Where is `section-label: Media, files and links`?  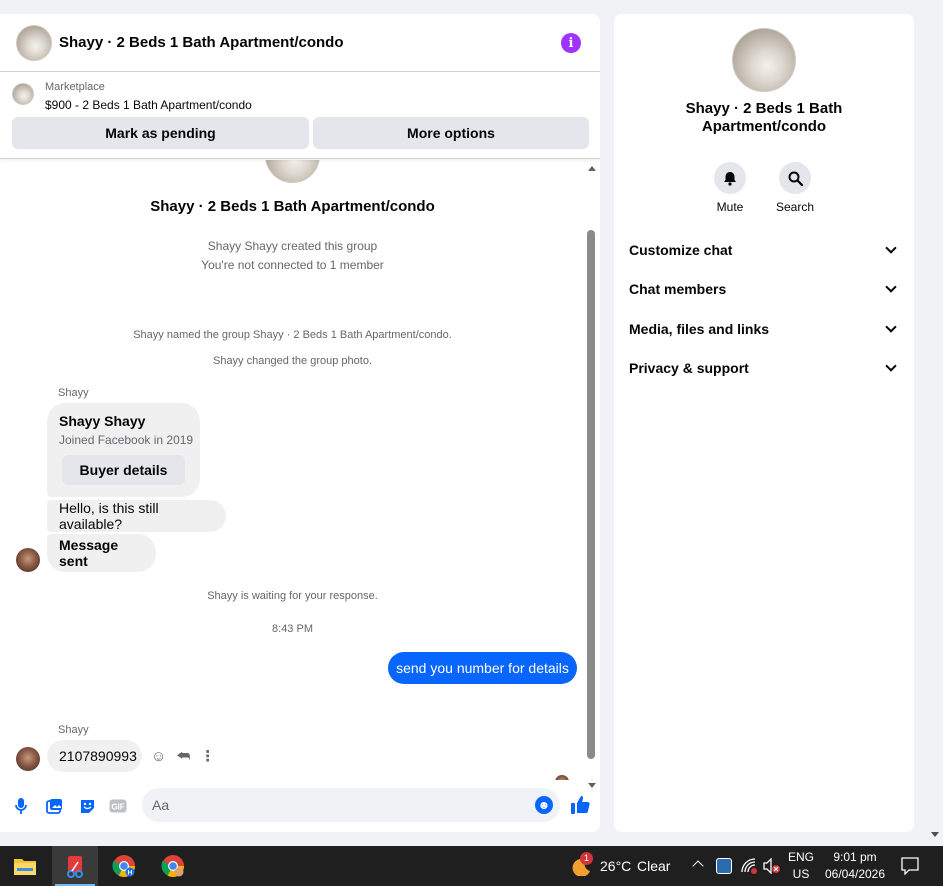
section-label: Media, files and links is located at coordinates (699, 329).